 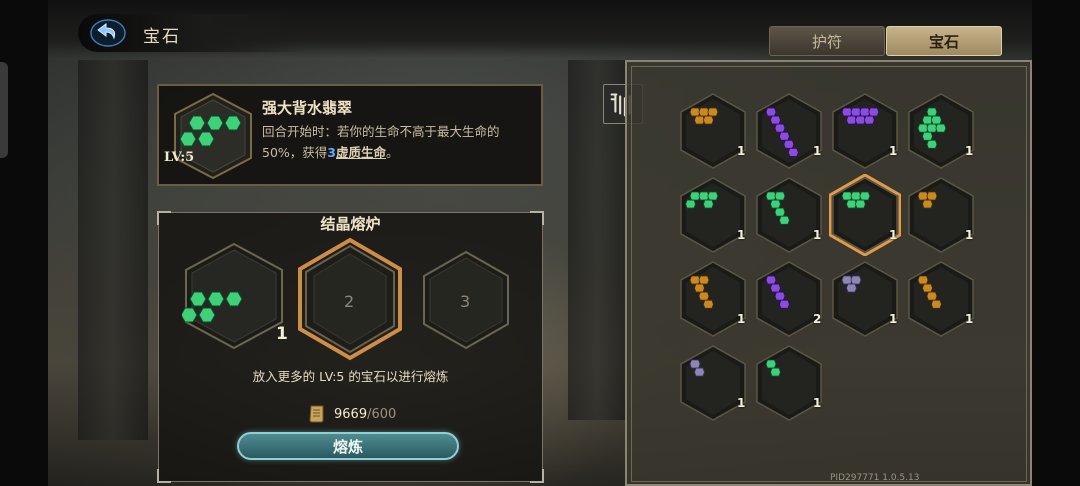 What do you see at coordinates (179, 157) in the screenshot?
I see `gem-level: LV:5` at bounding box center [179, 157].